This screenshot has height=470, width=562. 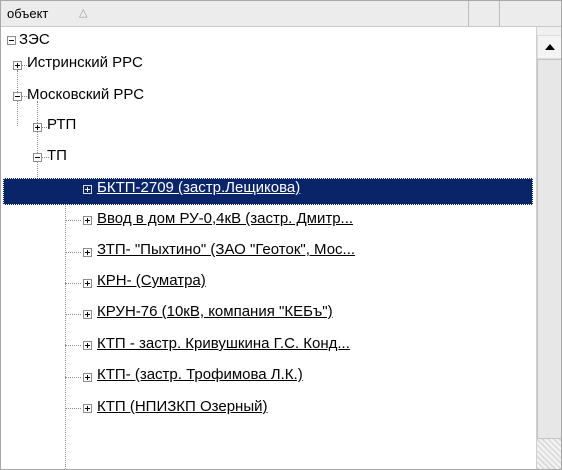 What do you see at coordinates (85, 95) in the screenshot?
I see `tree-node-moscow-rrs: Московский РРС` at bounding box center [85, 95].